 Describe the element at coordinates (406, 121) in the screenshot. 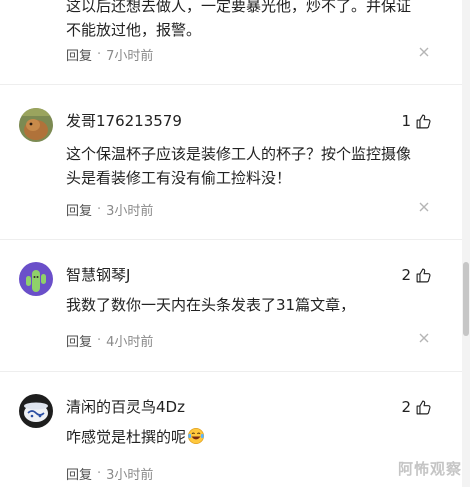

I see `like-count: 1` at that location.